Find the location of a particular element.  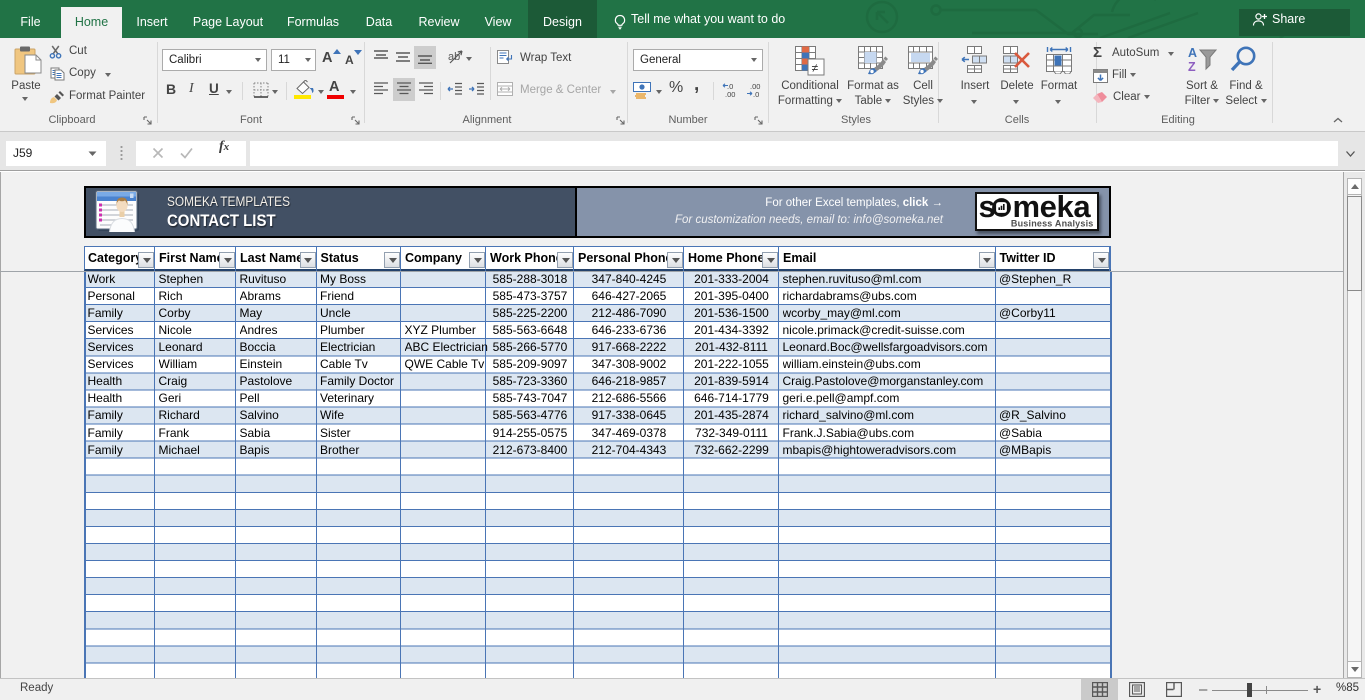

svg-text: ab is located at coordinates (454, 57).